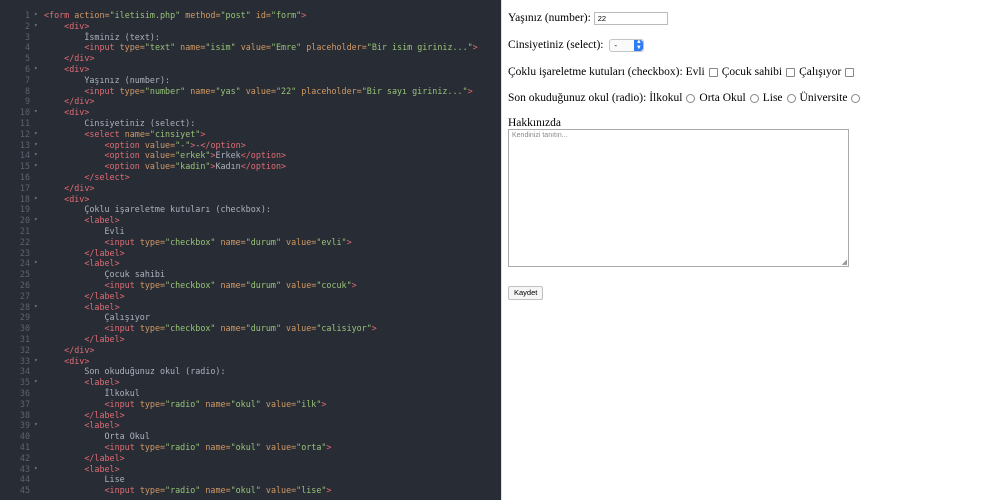 This screenshot has height=500, width=1000. What do you see at coordinates (152, 490) in the screenshot?
I see `code-token: type=` at bounding box center [152, 490].